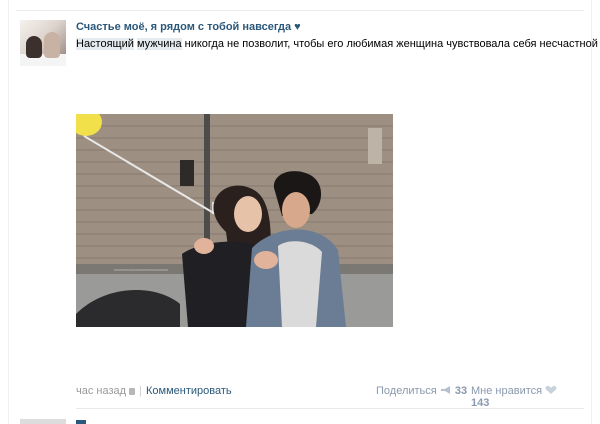  I want to click on share-label: Поделиться, so click(406, 391).